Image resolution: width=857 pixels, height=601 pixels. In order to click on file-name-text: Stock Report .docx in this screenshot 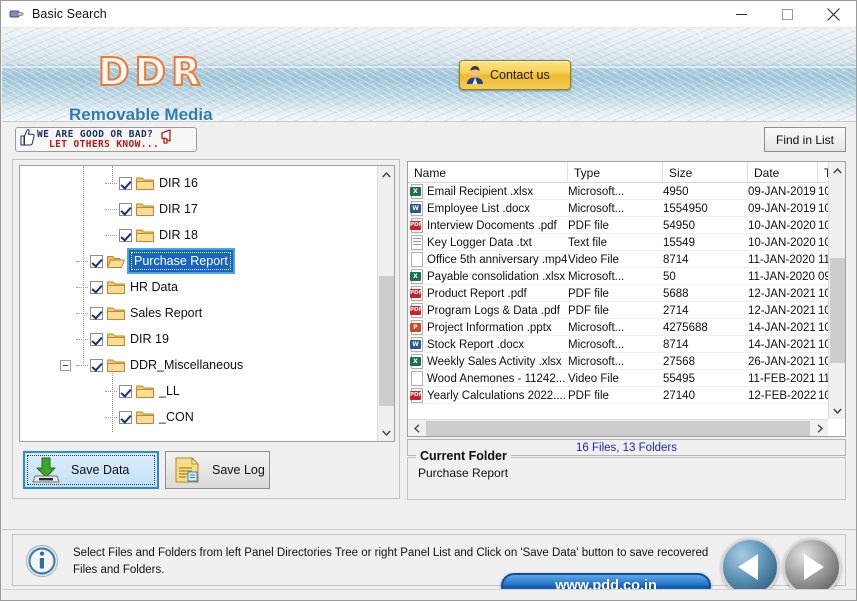, I will do `click(476, 344)`.